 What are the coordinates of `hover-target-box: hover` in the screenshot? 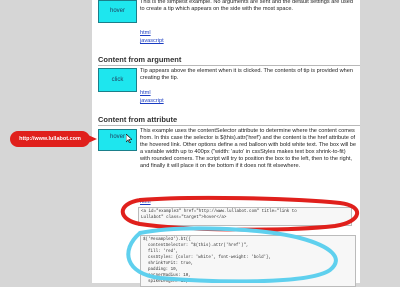 It's located at (117, 11).